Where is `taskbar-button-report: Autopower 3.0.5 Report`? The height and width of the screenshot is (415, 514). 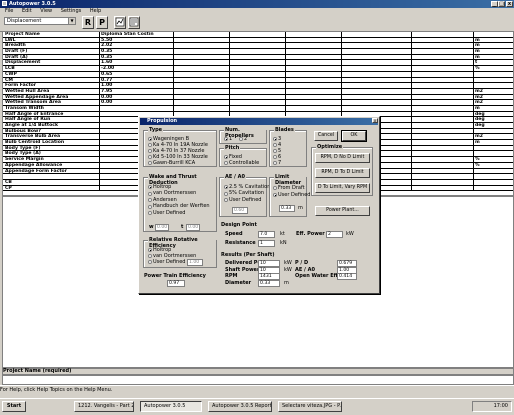 taskbar-button-report: Autopower 3.0.5 Report is located at coordinates (240, 406).